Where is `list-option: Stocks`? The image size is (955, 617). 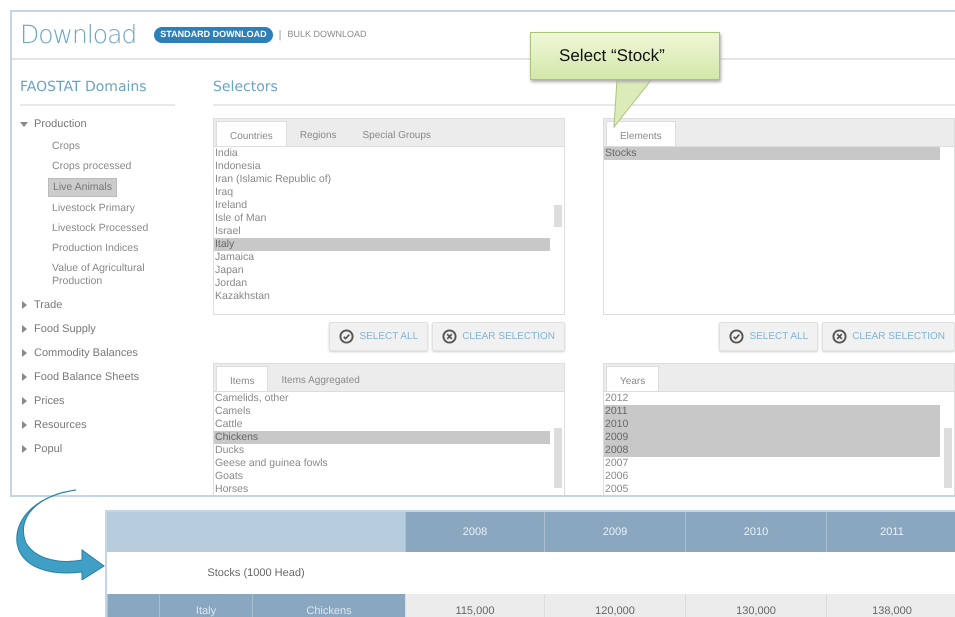
list-option: Stocks is located at coordinates (772, 153).